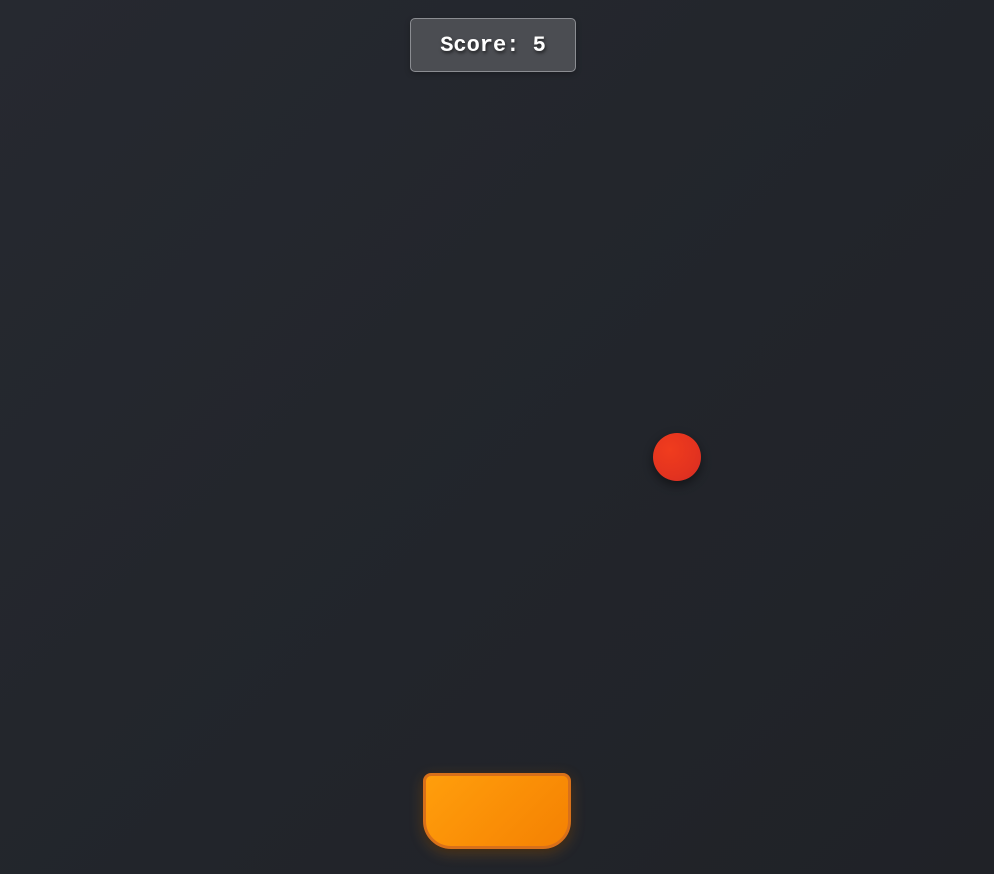  I want to click on score-display: Score: 5, so click(493, 45).